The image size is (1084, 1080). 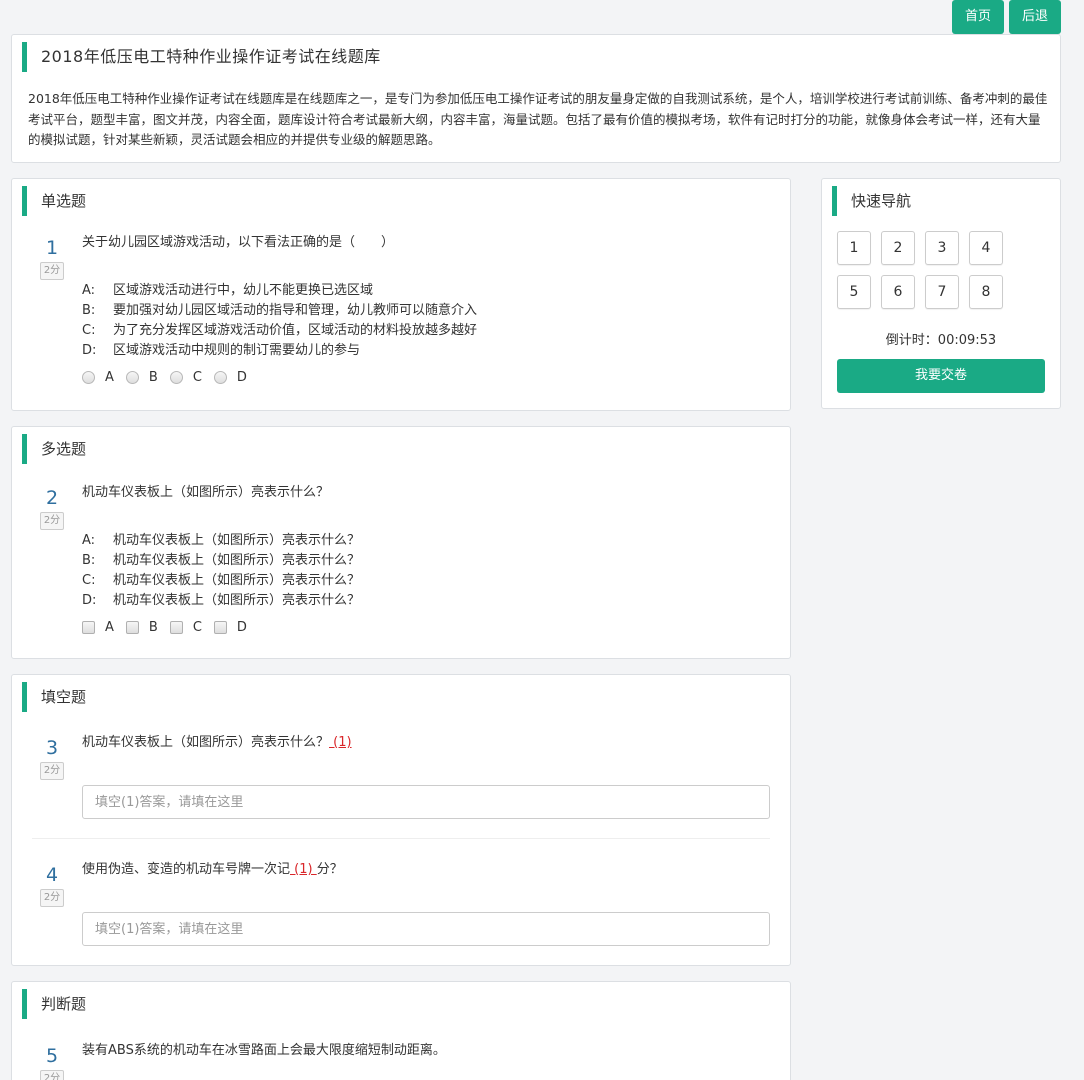 I want to click on option-a: A: 区域游戏活动进行中，幼儿不能更换已选区域, so click(x=228, y=290).